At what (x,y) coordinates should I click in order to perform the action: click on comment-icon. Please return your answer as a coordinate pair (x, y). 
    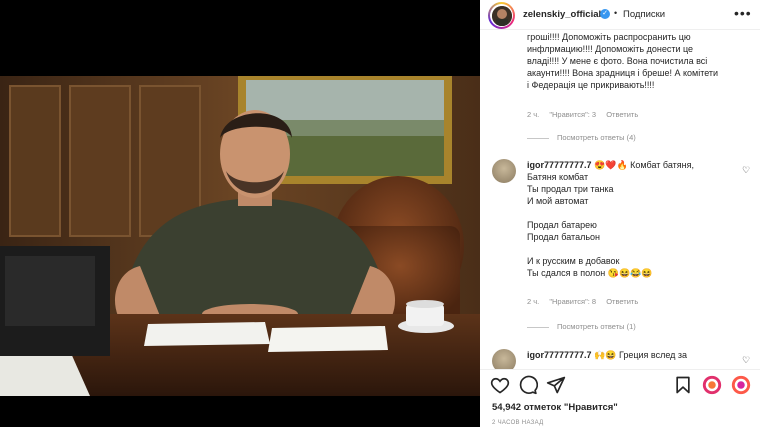
    Looking at the image, I should click on (528, 385).